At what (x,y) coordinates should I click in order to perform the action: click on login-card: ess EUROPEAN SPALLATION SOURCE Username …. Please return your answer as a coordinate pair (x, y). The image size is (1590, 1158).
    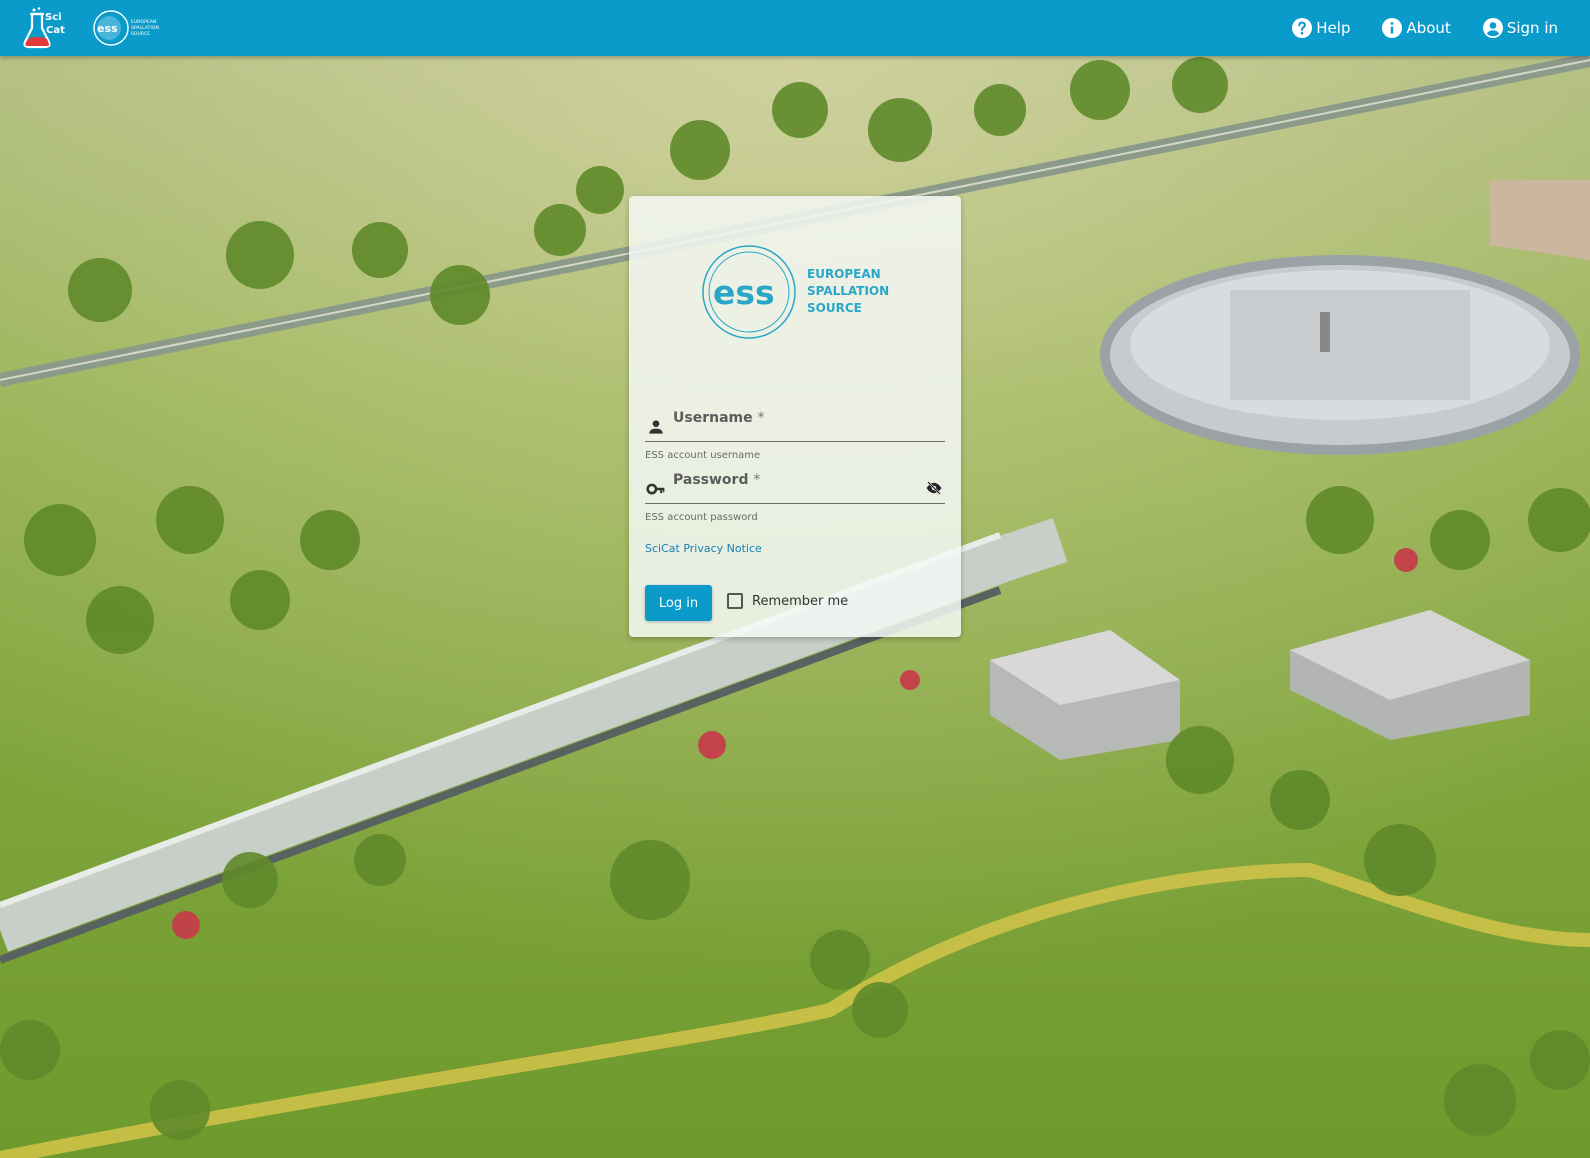
    Looking at the image, I should click on (795, 416).